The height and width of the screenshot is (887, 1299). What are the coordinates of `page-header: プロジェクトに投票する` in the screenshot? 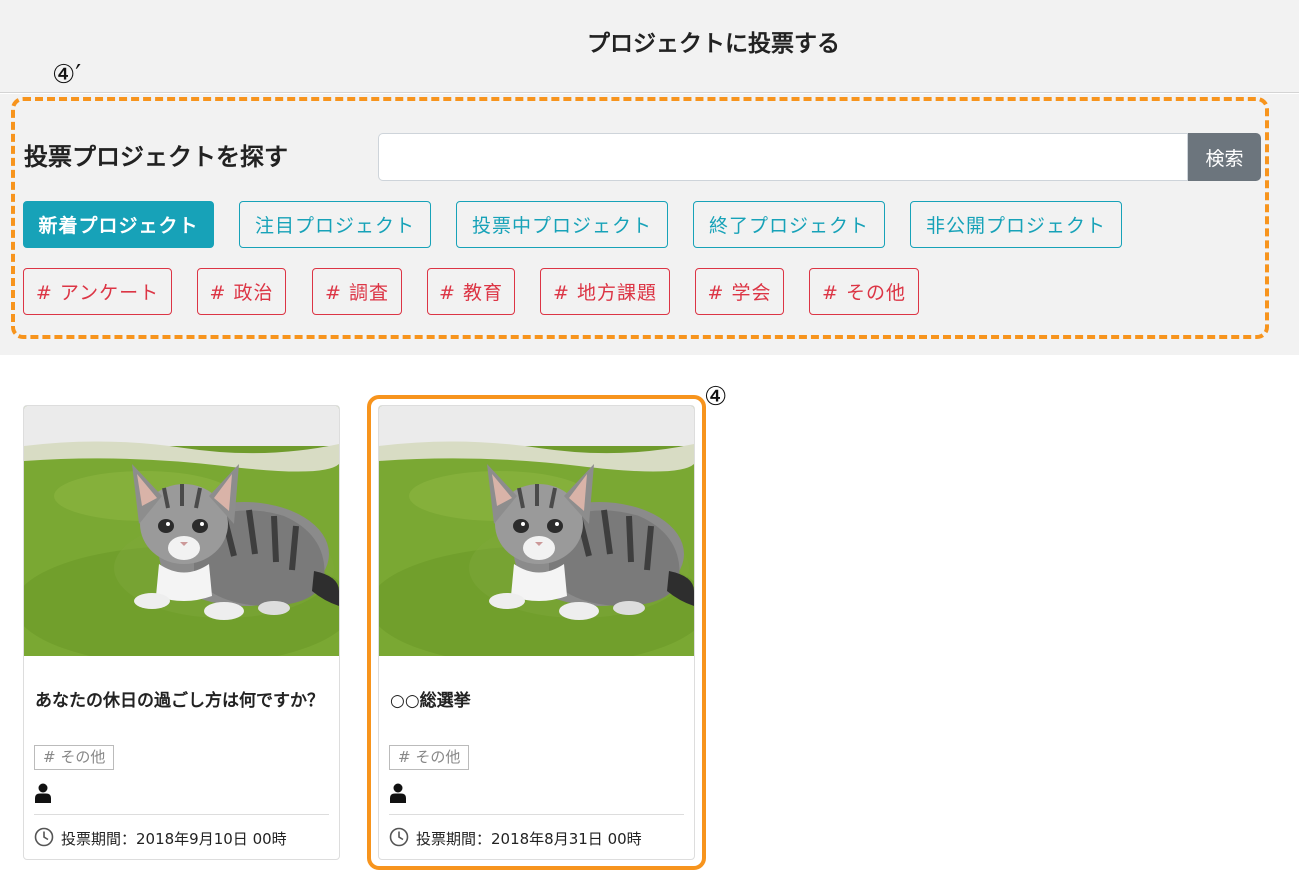 It's located at (649, 46).